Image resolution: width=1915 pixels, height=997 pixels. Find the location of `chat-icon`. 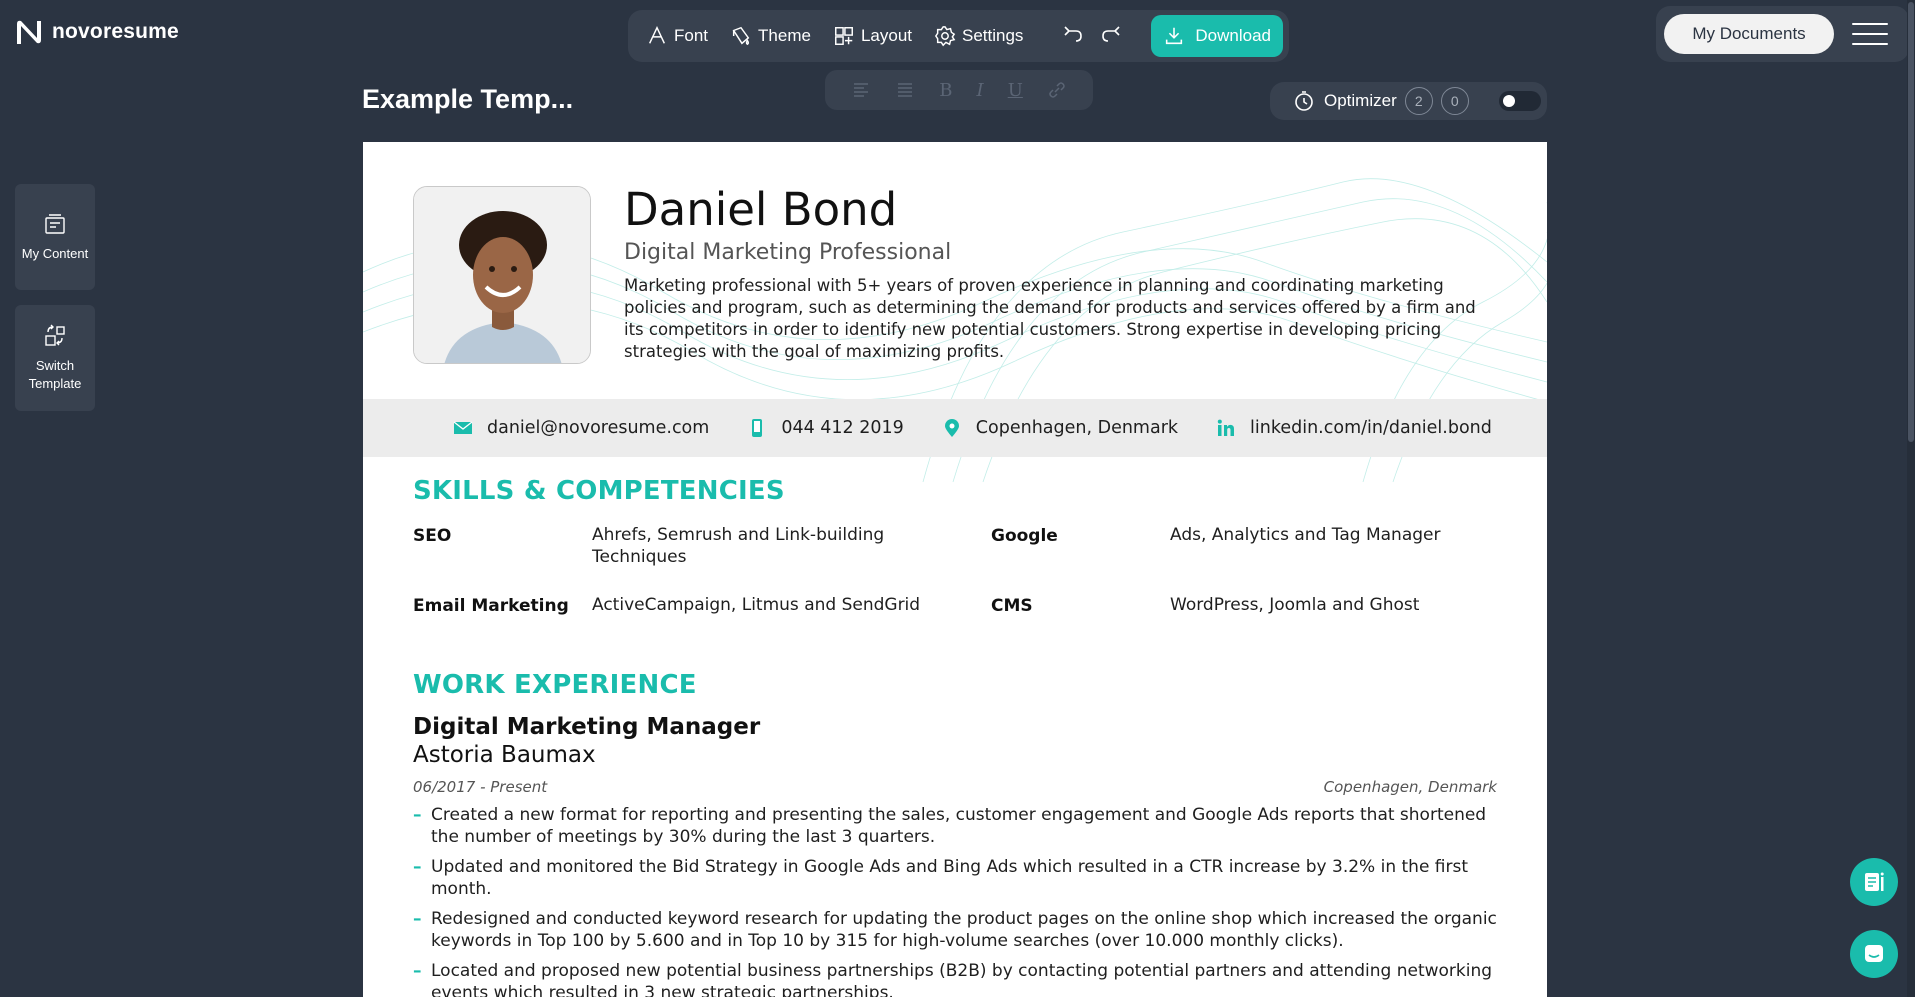

chat-icon is located at coordinates (1874, 953).